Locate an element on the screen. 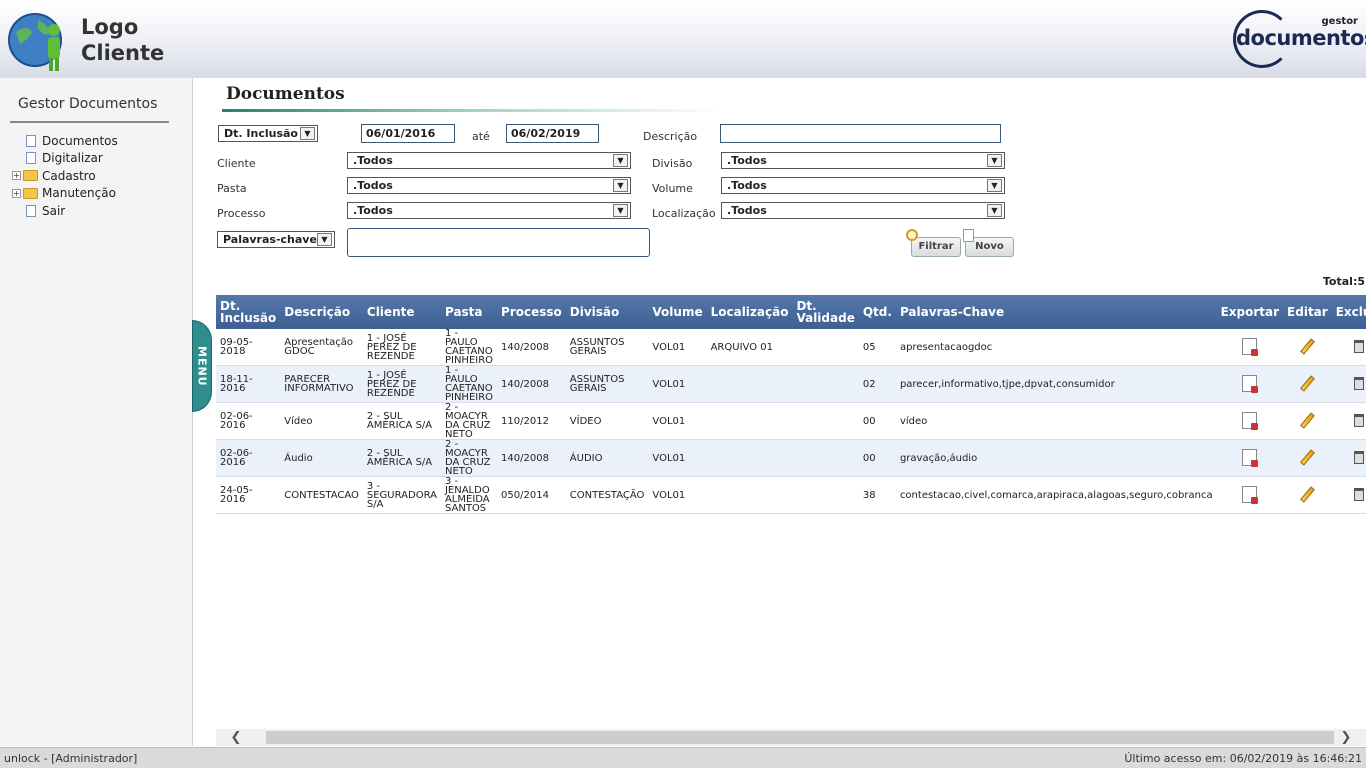 This screenshot has width=1366, height=768. descricao-input is located at coordinates (860, 133).